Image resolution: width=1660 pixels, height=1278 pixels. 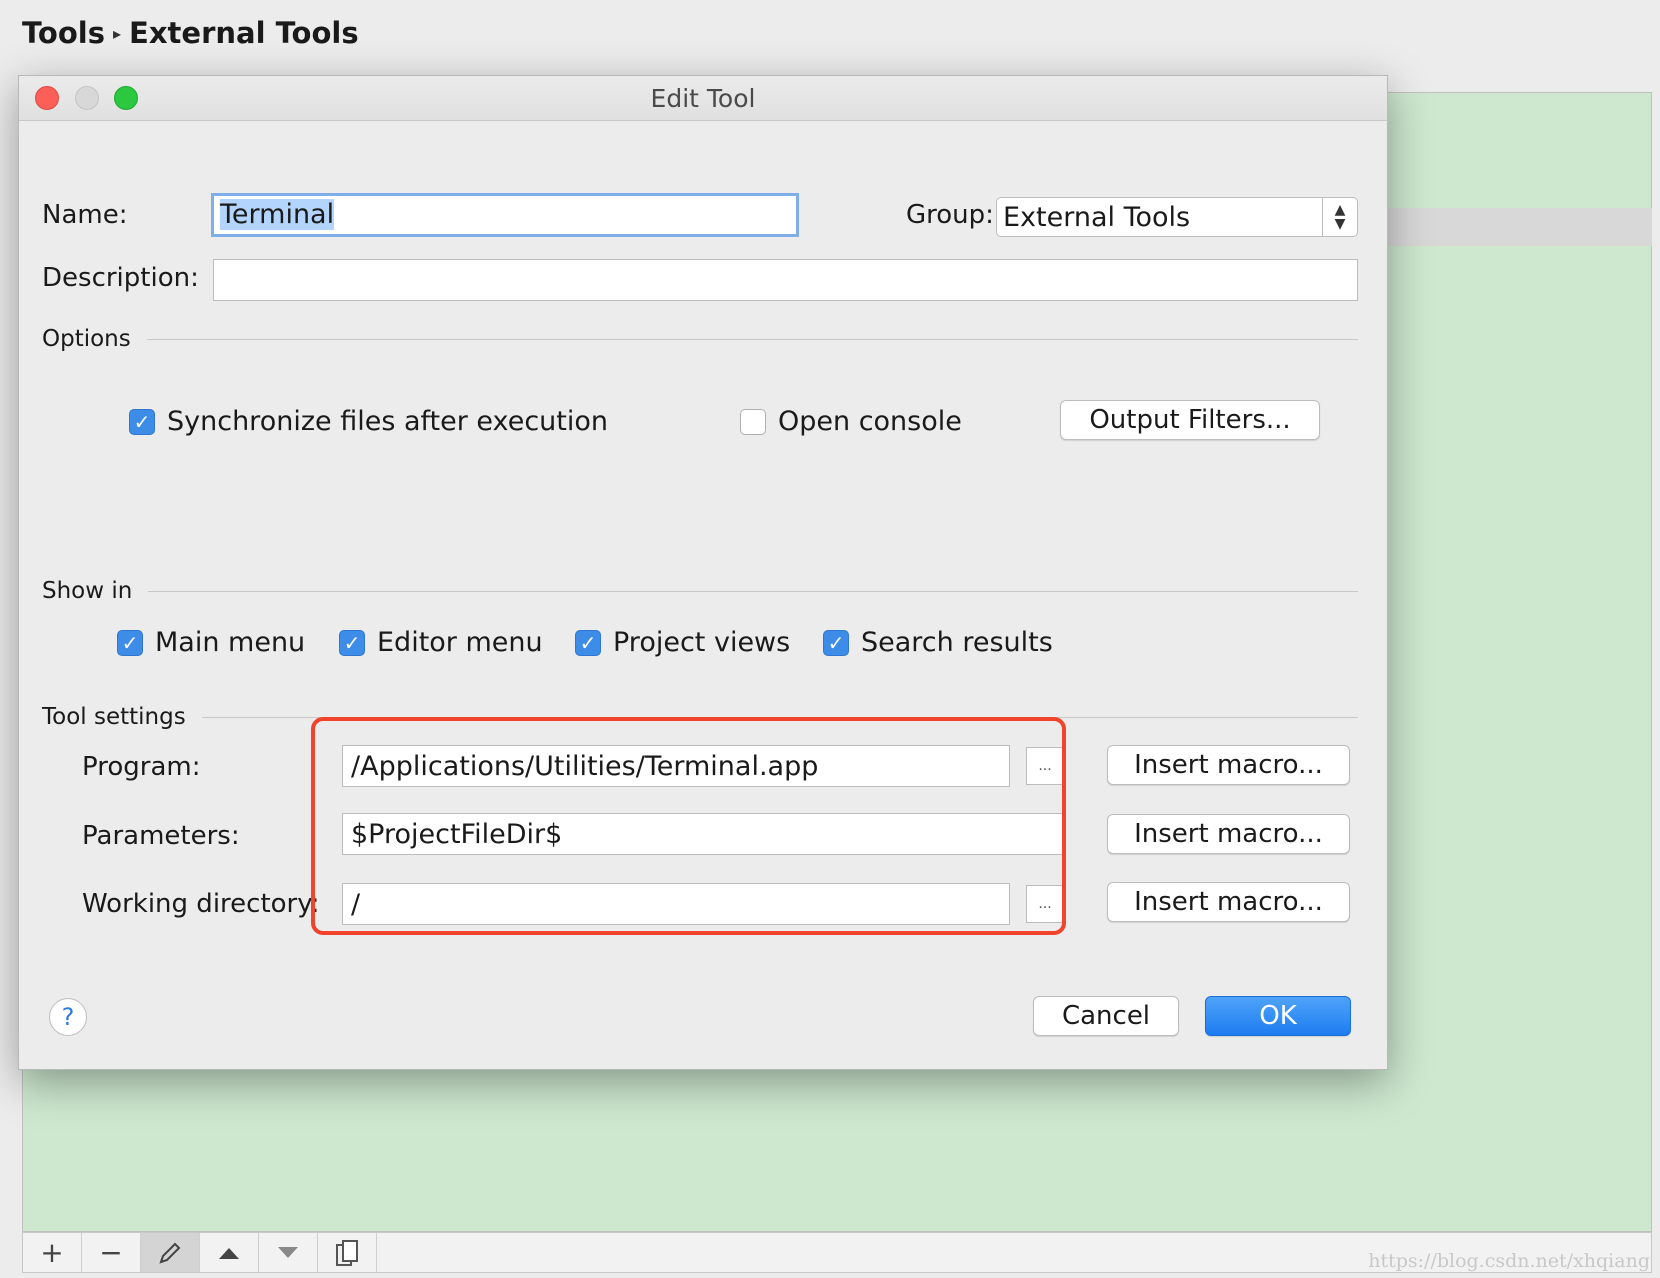 I want to click on group-select: External Tools ▲ ▼, so click(x=1177, y=217).